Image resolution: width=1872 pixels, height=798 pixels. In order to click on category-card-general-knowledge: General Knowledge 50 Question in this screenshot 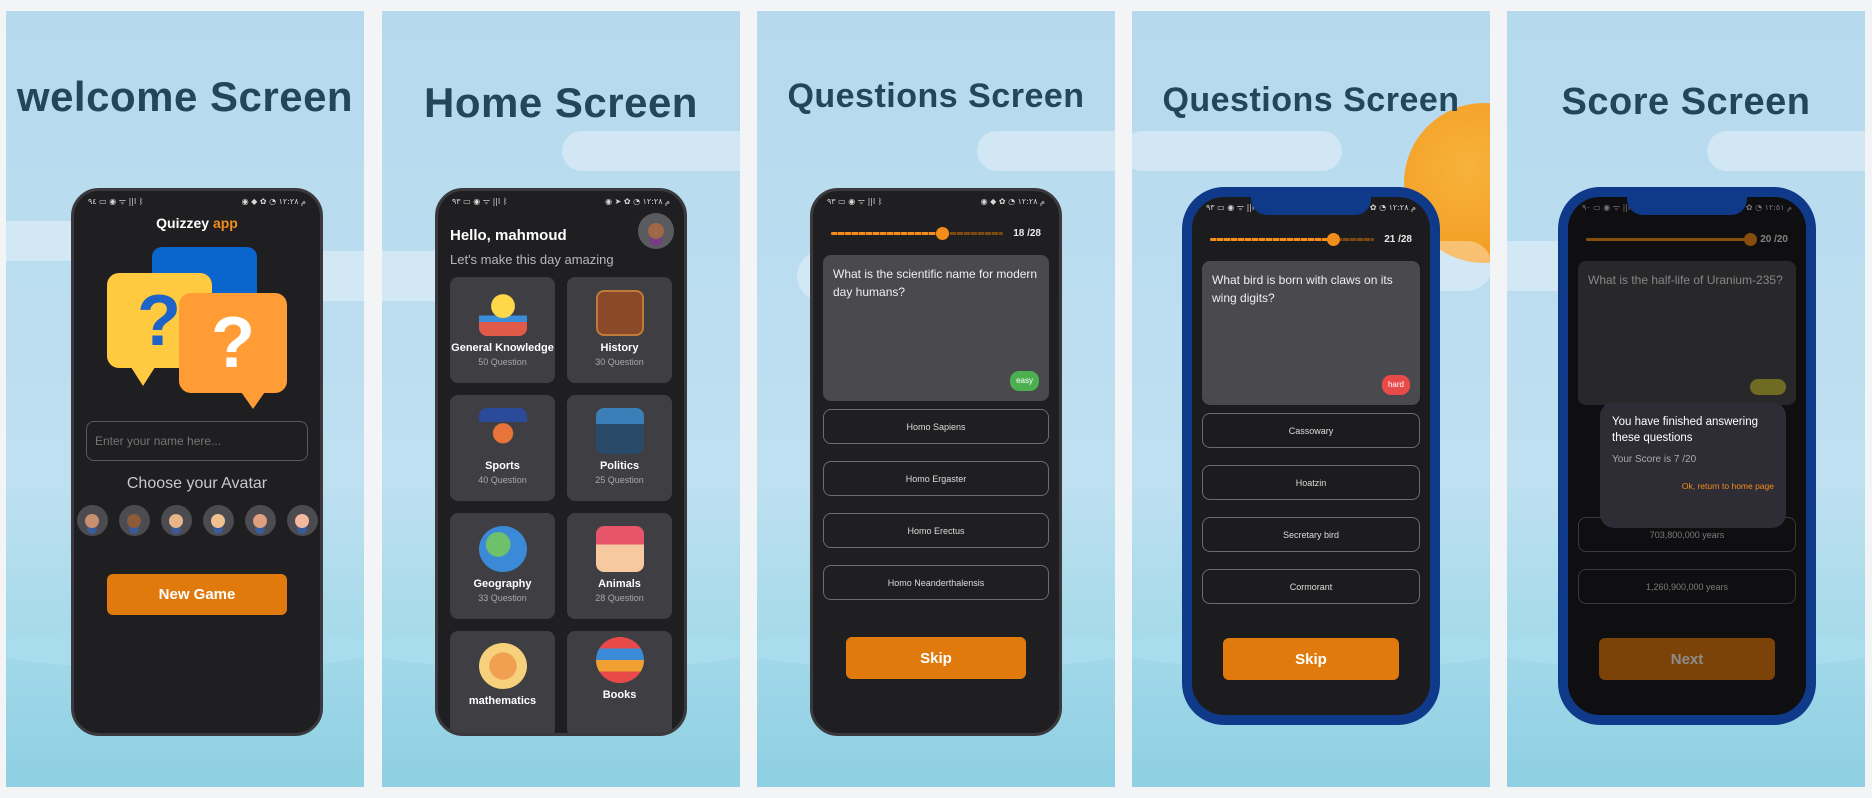, I will do `click(502, 330)`.